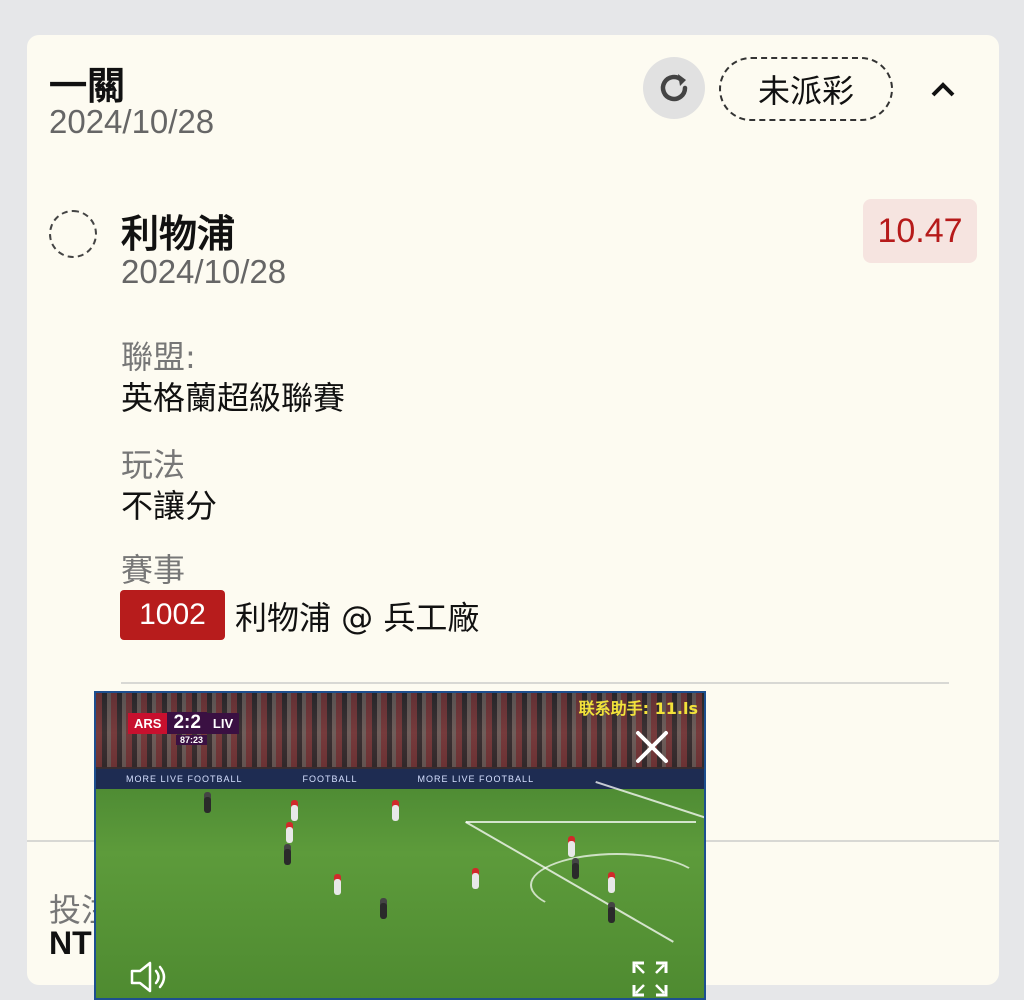 Image resolution: width=1024 pixels, height=1000 pixels. What do you see at coordinates (132, 121) in the screenshot?
I see `bet-date: 2024/10/28` at bounding box center [132, 121].